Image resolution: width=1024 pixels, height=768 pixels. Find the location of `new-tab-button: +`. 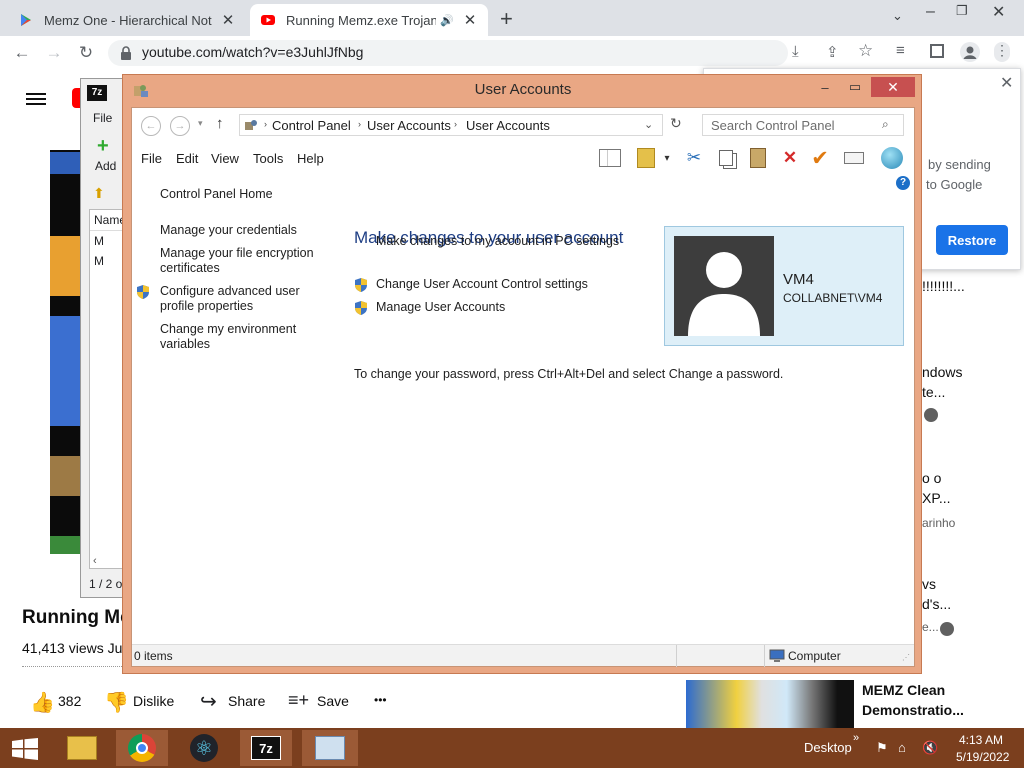

new-tab-button: + is located at coordinates (506, 19).